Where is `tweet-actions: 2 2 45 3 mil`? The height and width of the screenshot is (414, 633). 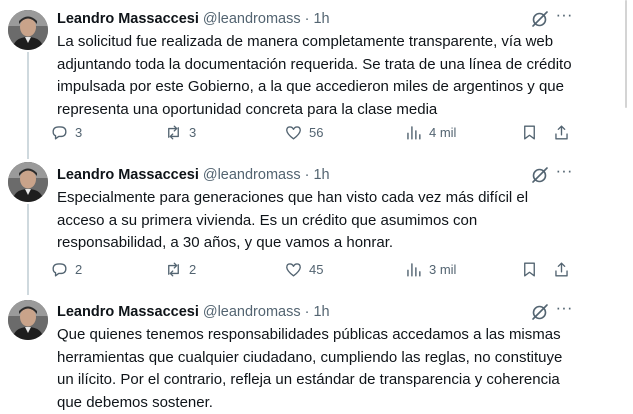
tweet-actions: 2 2 45 3 mil is located at coordinates (315, 269).